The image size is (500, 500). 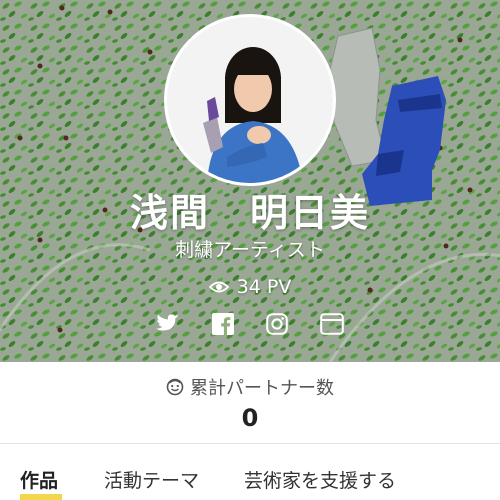 I want to click on artist-title: 刺繍アーティスト, so click(x=250, y=250).